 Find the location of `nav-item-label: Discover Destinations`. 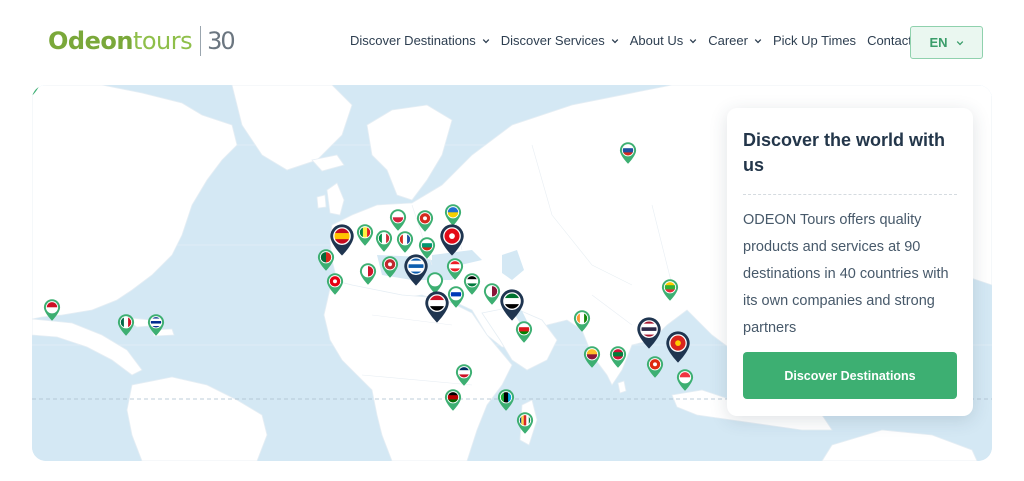

nav-item-label: Discover Destinations is located at coordinates (413, 40).